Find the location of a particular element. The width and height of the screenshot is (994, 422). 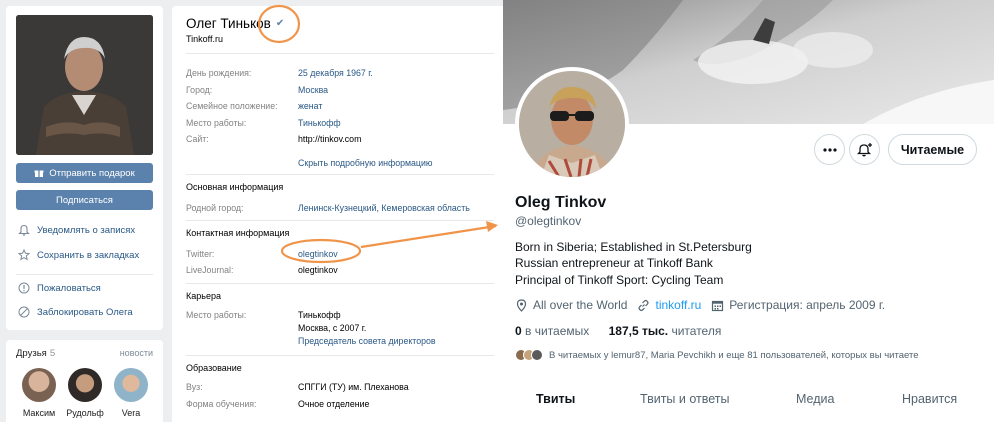

tab-media: Медиа is located at coordinates (815, 399).